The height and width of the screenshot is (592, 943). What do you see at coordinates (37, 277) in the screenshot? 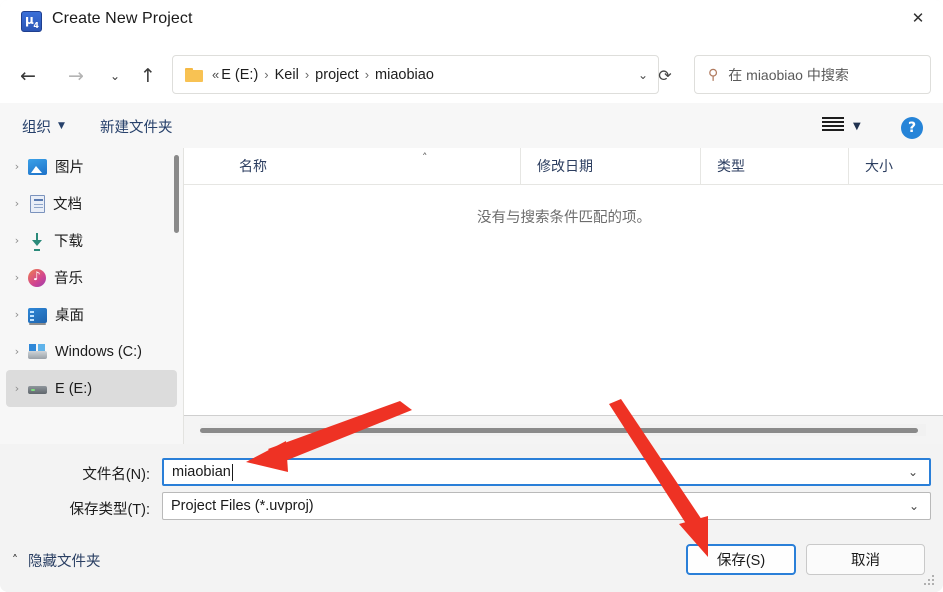
I see `music-icon` at bounding box center [37, 277].